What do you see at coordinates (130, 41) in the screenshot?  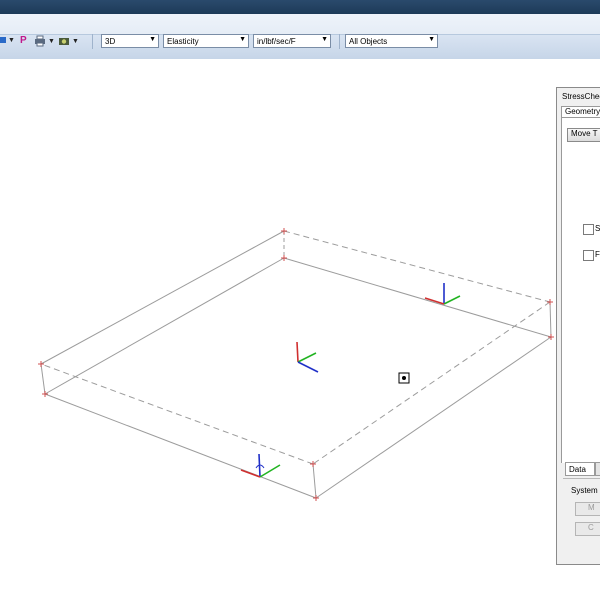 I see `view-mode-select: 3D ▼` at bounding box center [130, 41].